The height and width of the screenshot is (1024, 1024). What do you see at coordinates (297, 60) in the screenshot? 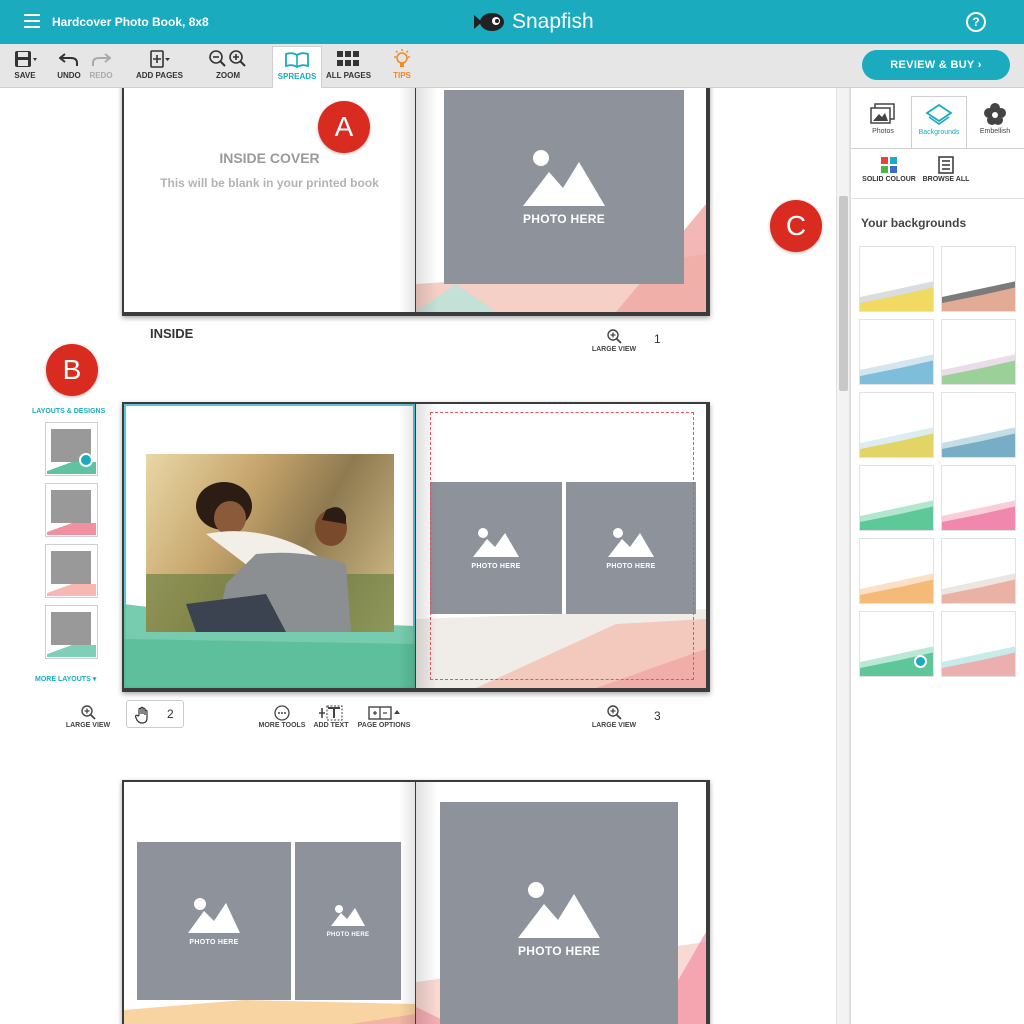
I see `open-book-icon` at bounding box center [297, 60].